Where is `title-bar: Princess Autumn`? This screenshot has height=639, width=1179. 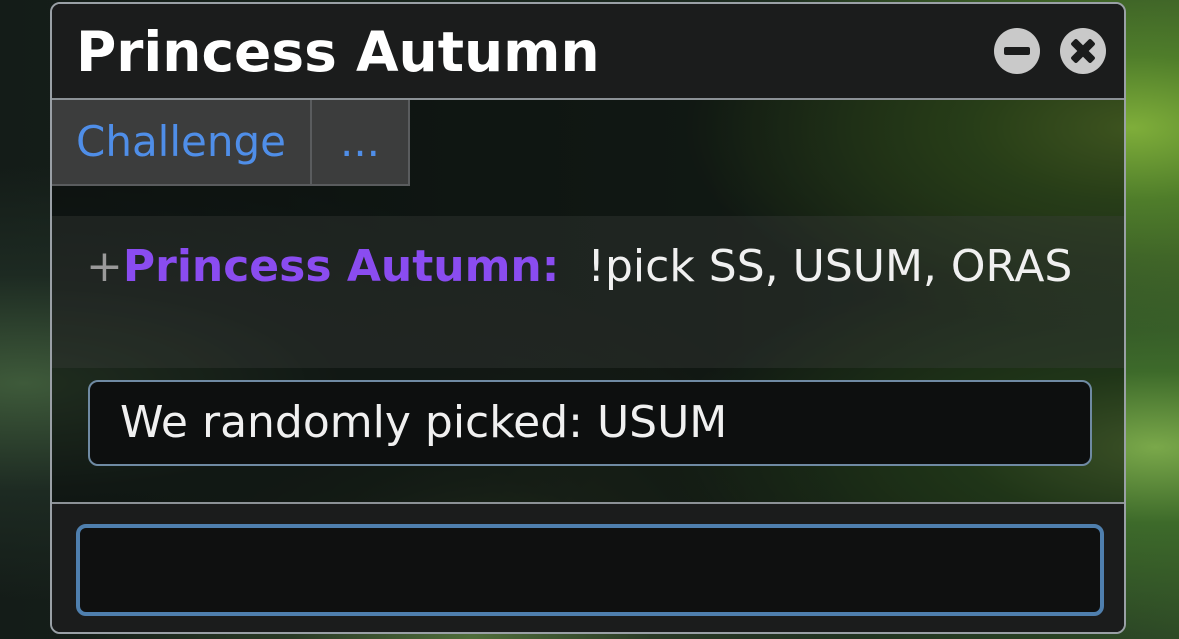 title-bar: Princess Autumn is located at coordinates (588, 52).